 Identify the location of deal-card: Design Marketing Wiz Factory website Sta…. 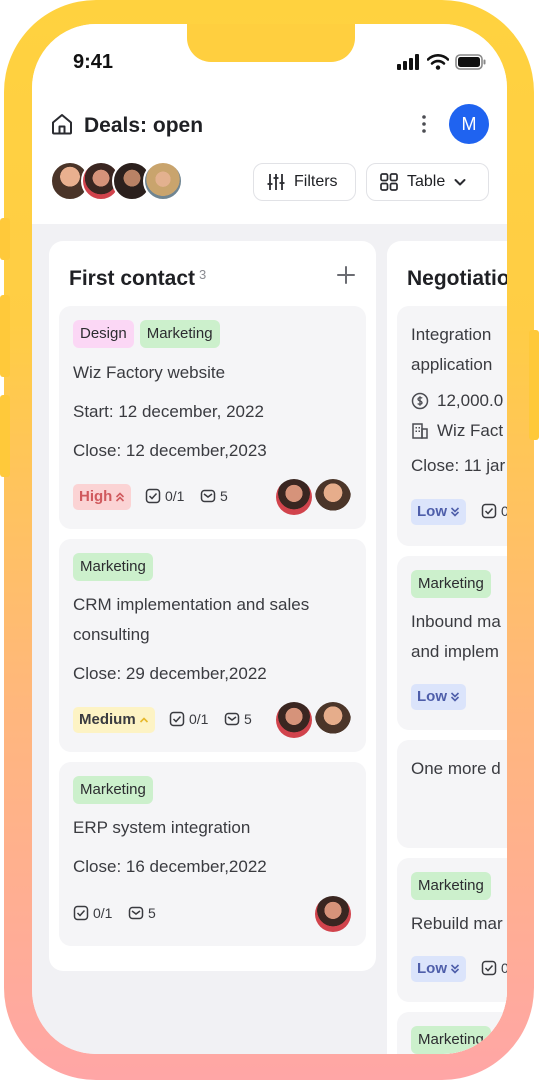
(212, 417).